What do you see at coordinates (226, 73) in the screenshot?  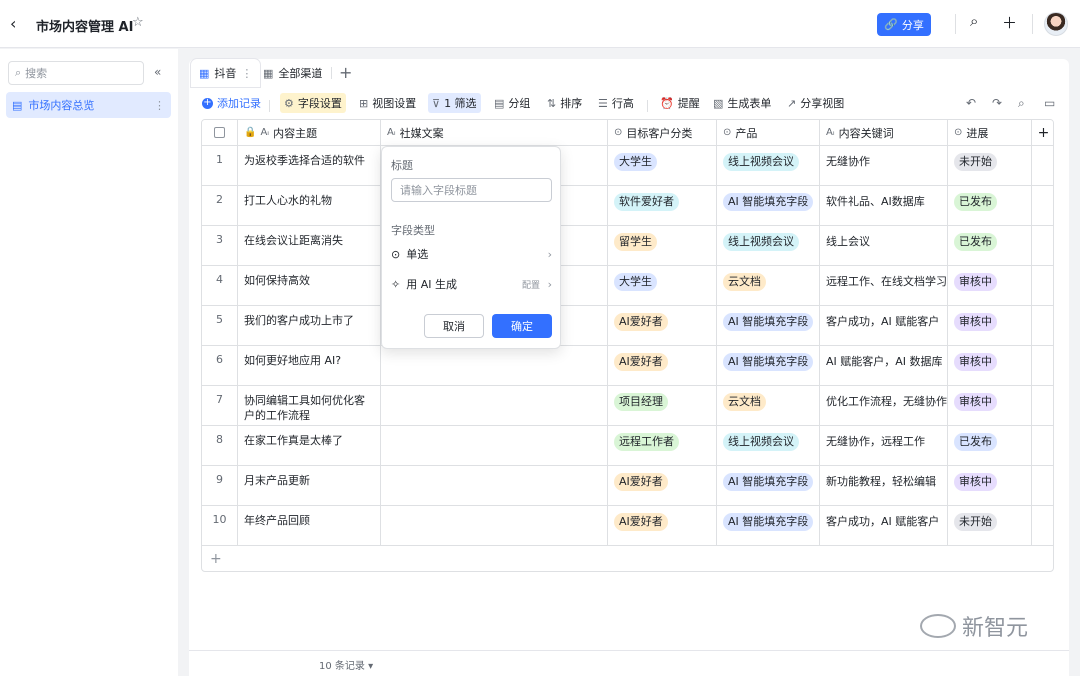 I see `tab-douyin: ▦ 抖音 ⋮` at bounding box center [226, 73].